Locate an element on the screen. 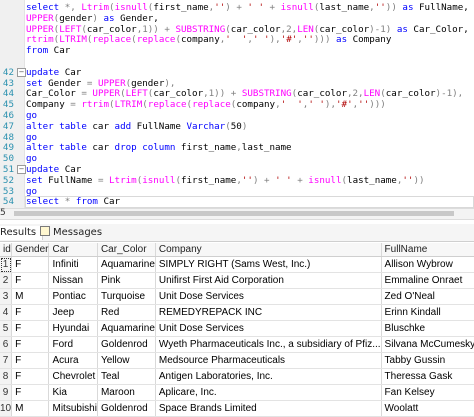 Image resolution: width=474 pixels, height=417 pixels. table-cell: Allison Wybrow is located at coordinates (427, 264).